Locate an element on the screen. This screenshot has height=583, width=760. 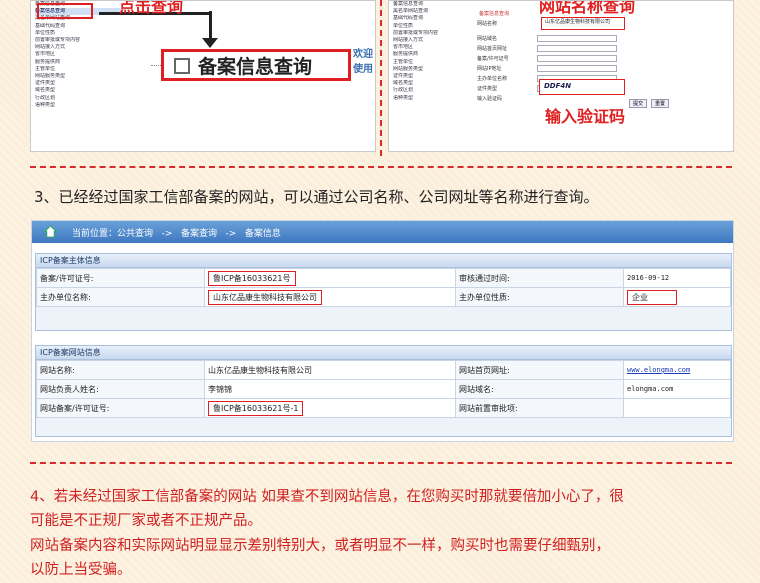
table-row: 网站负责人姓名: 李锦锦 网站域名: elongma.com is located at coordinates (383, 389).